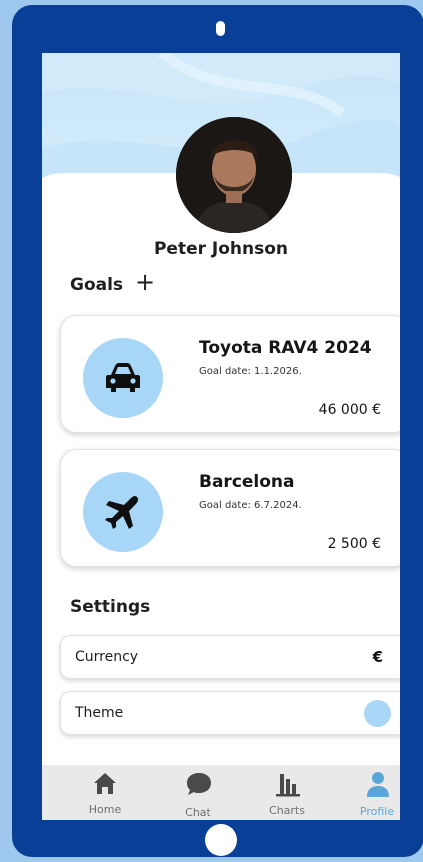 Image resolution: width=423 pixels, height=862 pixels. What do you see at coordinates (105, 809) in the screenshot?
I see `nav-home-label: Home` at bounding box center [105, 809].